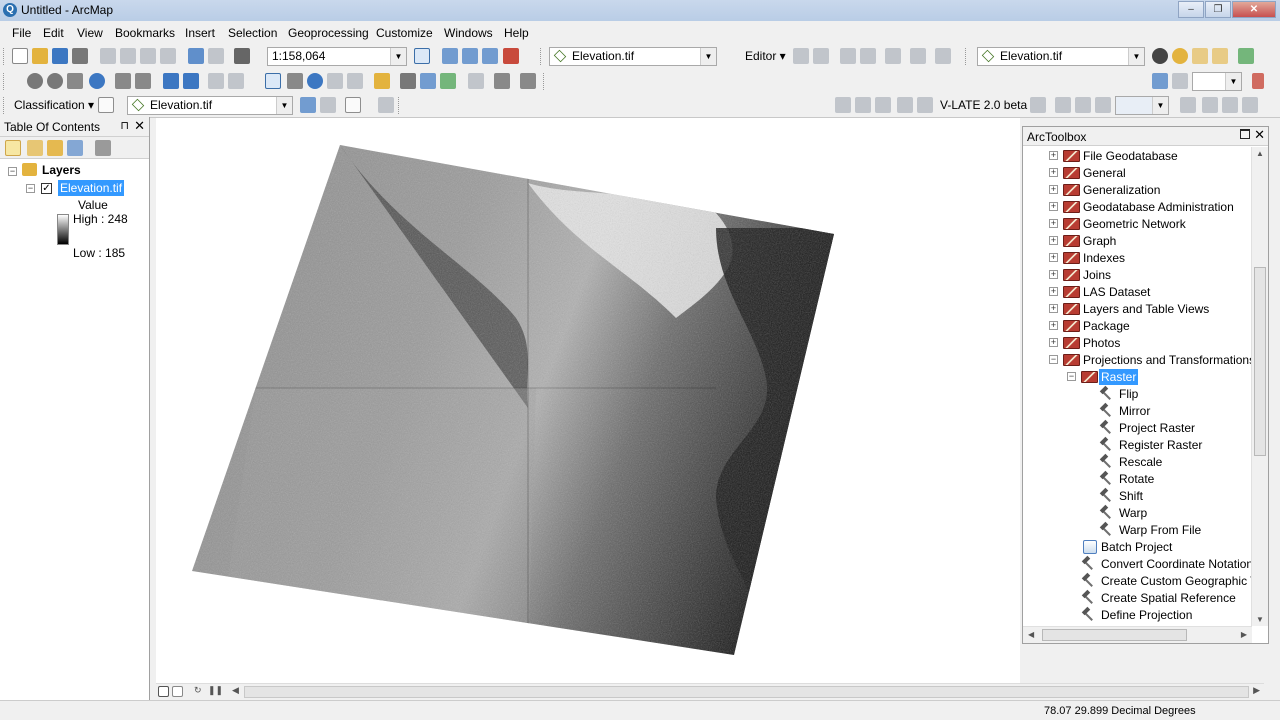 This screenshot has width=1280, height=720. What do you see at coordinates (353, 105) in the screenshot?
I see `sample-polygon-icon` at bounding box center [353, 105].